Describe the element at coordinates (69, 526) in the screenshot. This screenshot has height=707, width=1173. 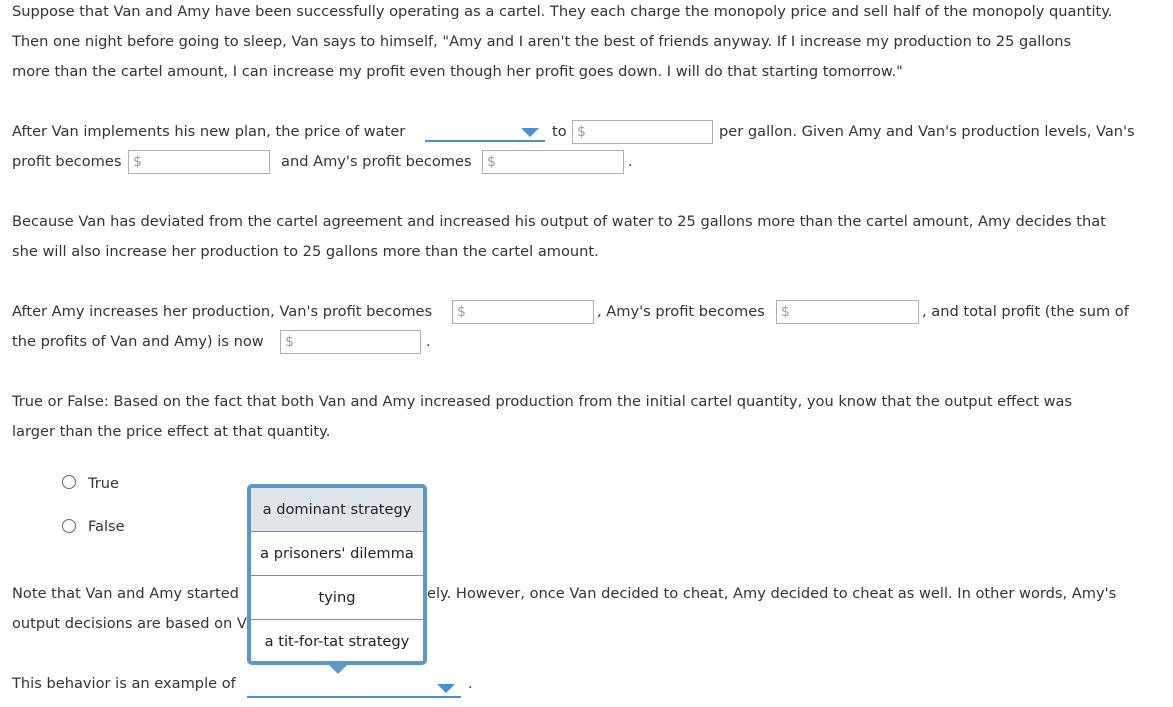
I see `radio-false` at that location.